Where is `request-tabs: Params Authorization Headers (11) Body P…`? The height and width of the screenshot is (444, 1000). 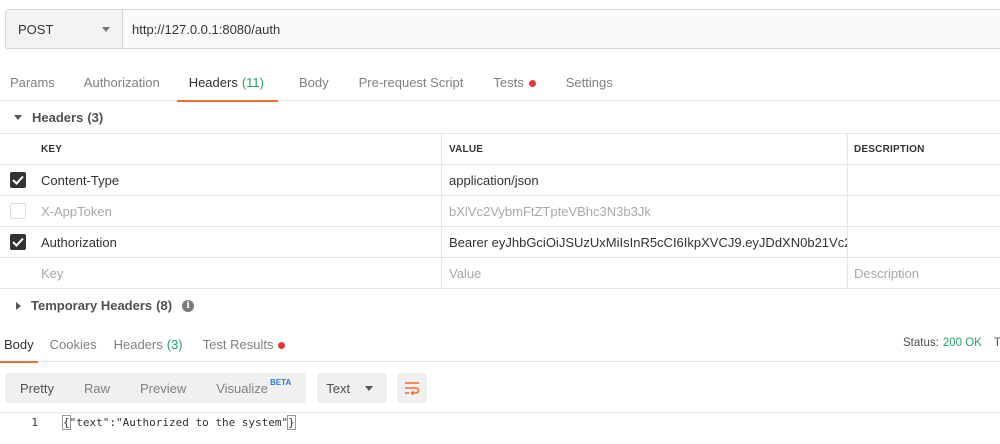 request-tabs: Params Authorization Headers (11) Body P… is located at coordinates (500, 84).